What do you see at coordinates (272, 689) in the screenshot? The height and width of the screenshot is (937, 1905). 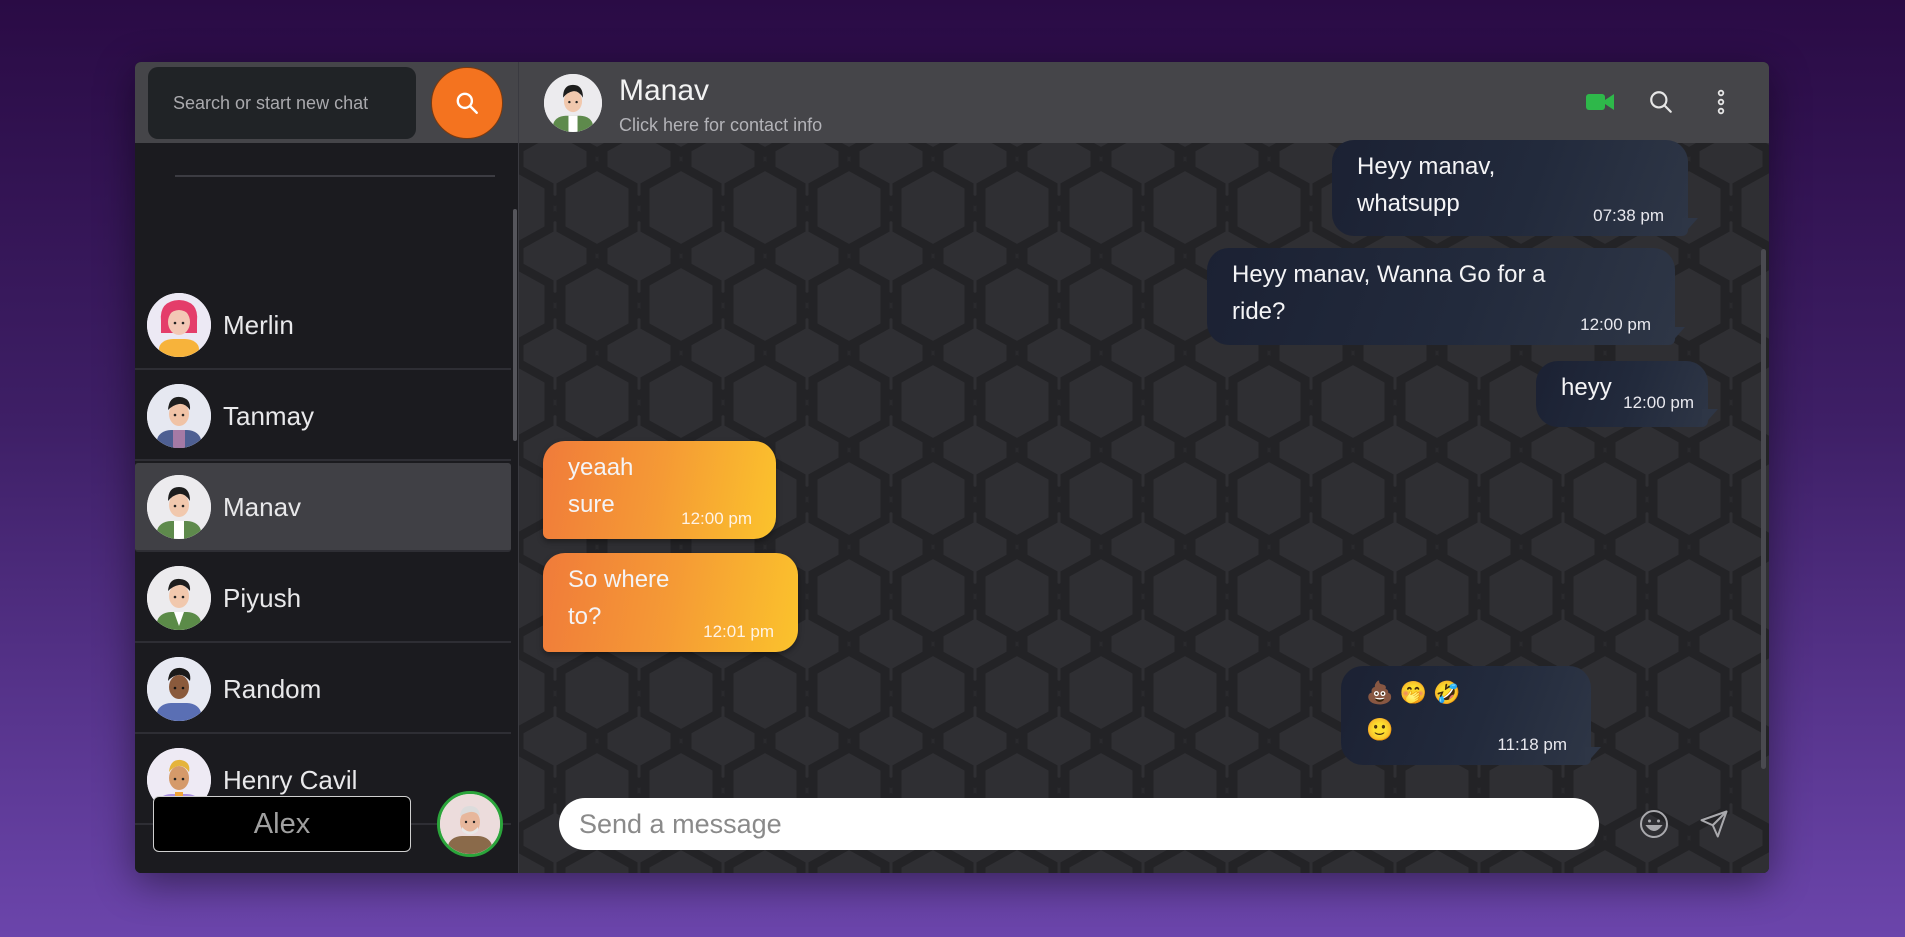 I see `contact-name: Random` at bounding box center [272, 689].